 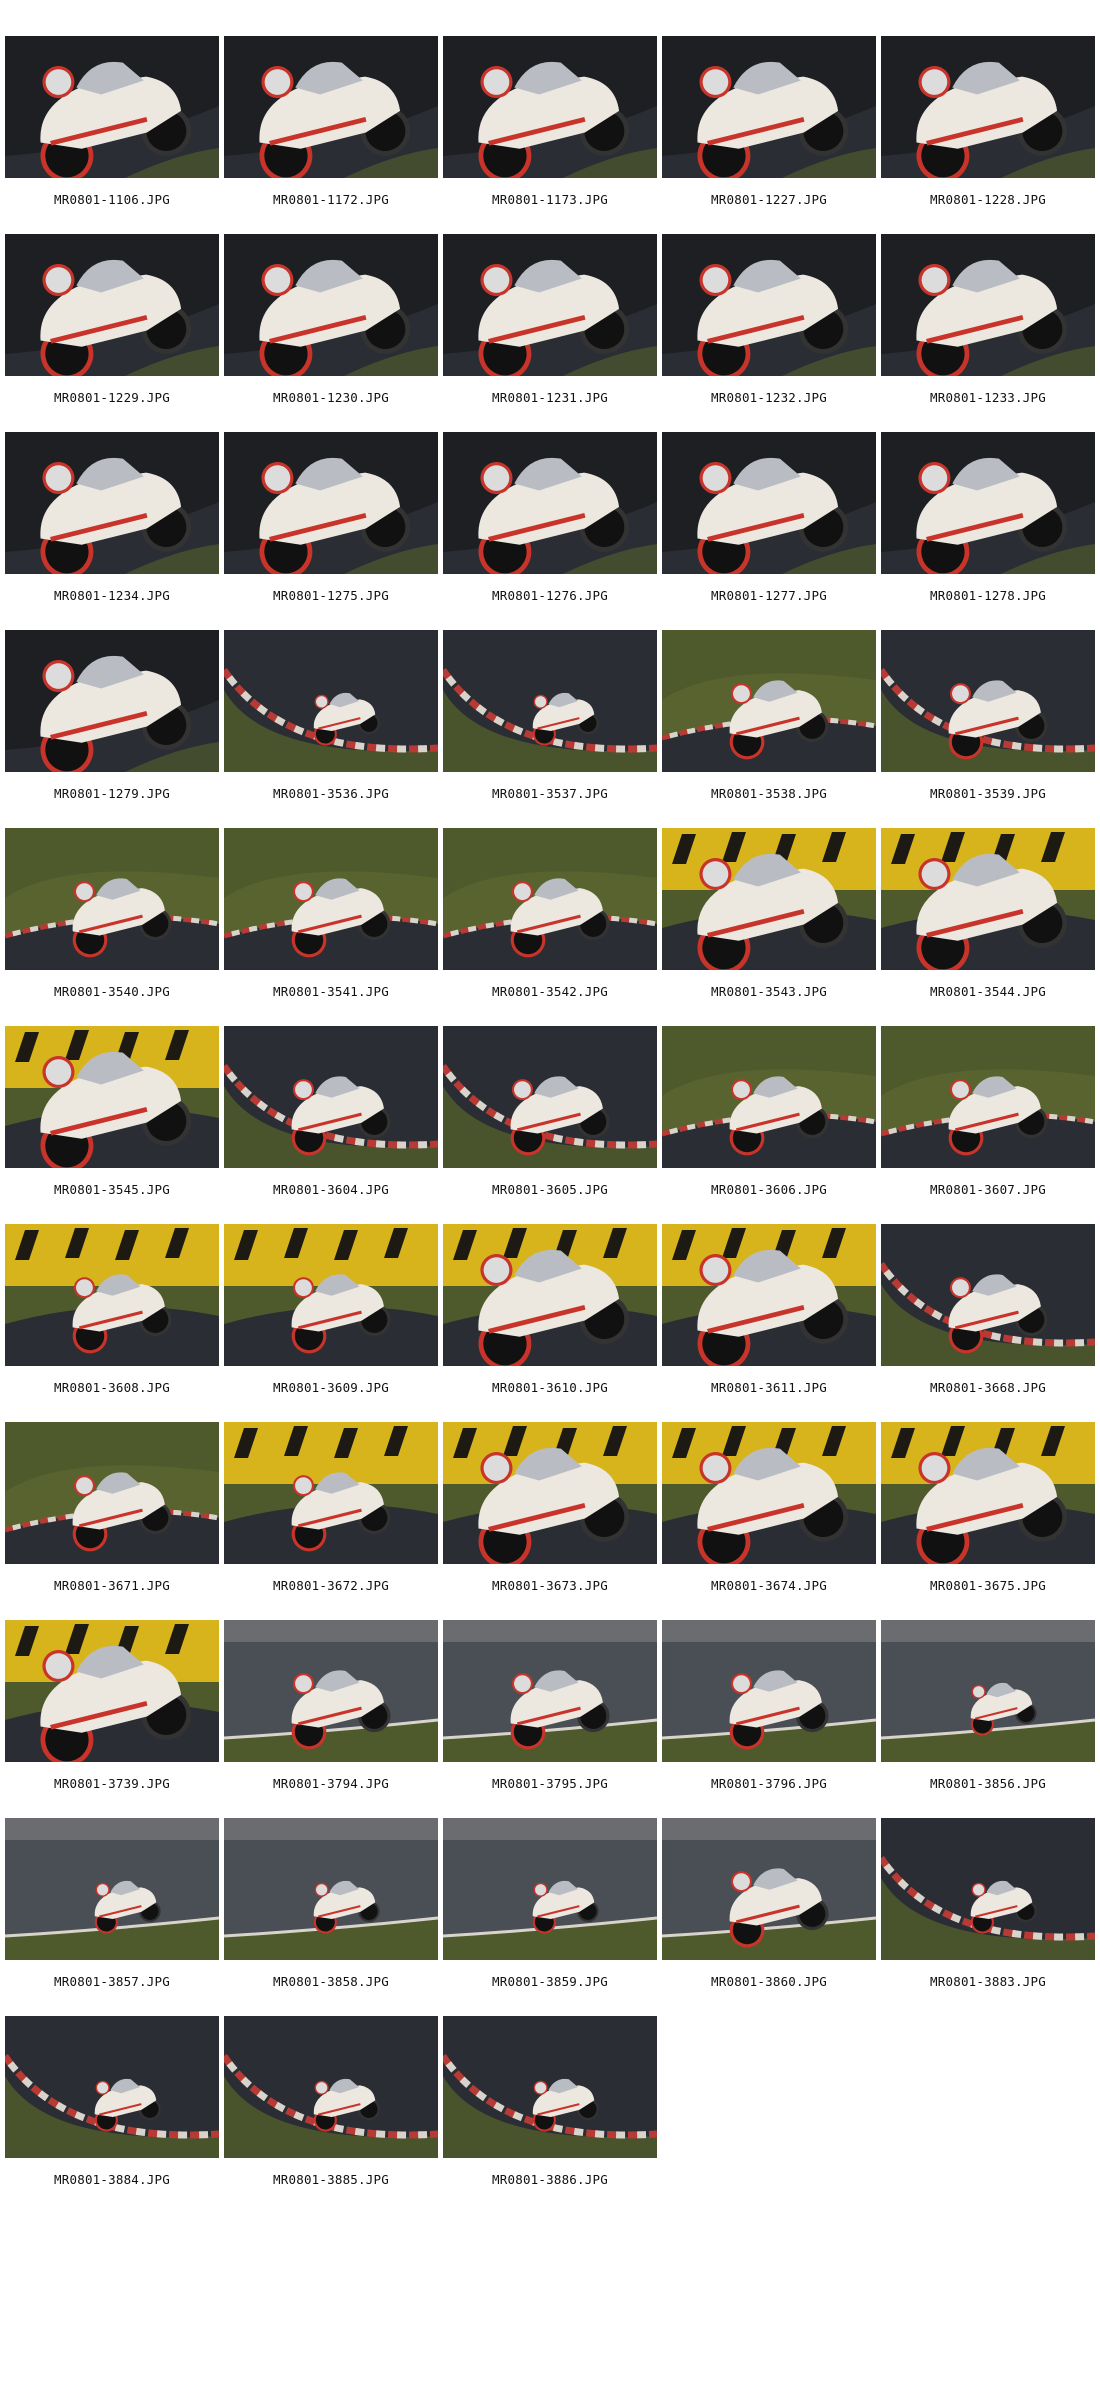 I want to click on photo-cell: MR0801-3538.JPG, so click(x=769, y=724).